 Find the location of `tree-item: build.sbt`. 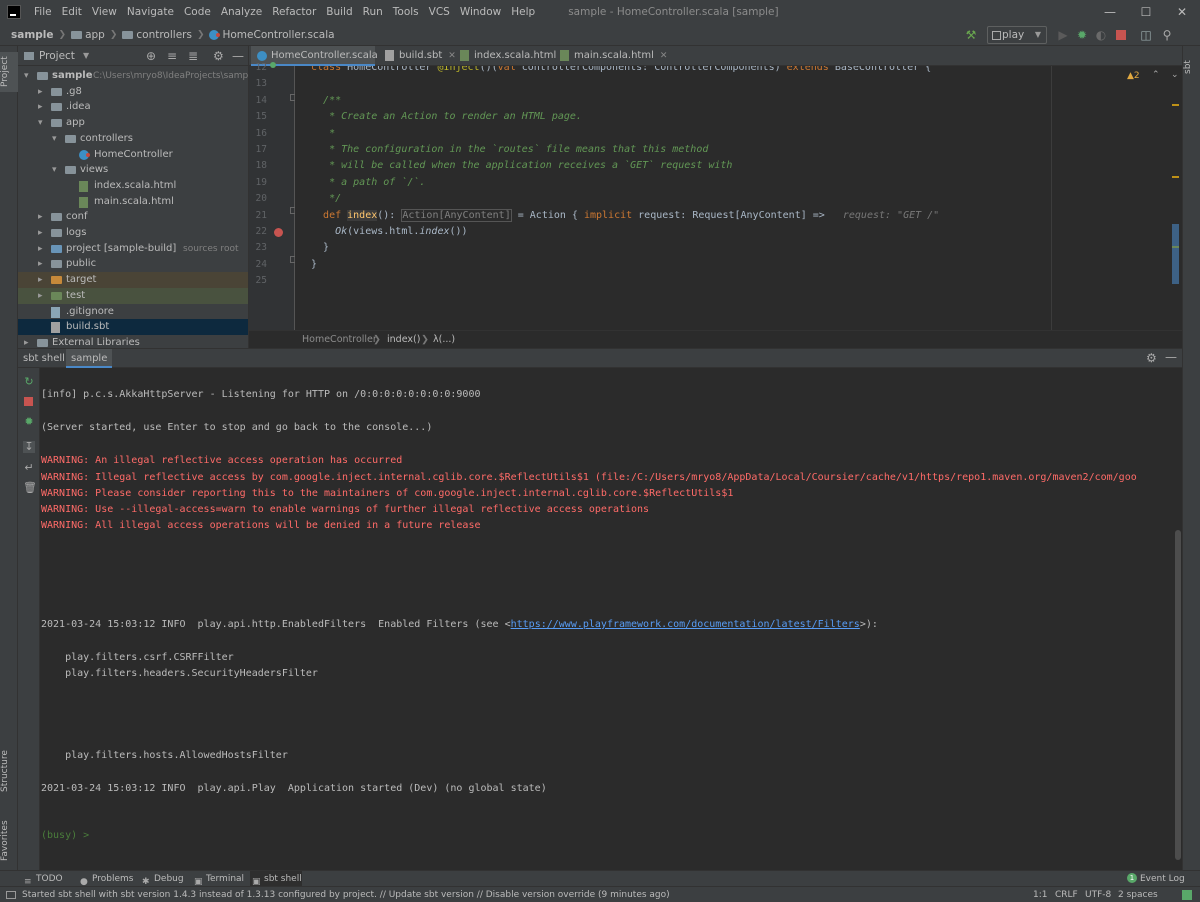

tree-item: build.sbt is located at coordinates (133, 327).